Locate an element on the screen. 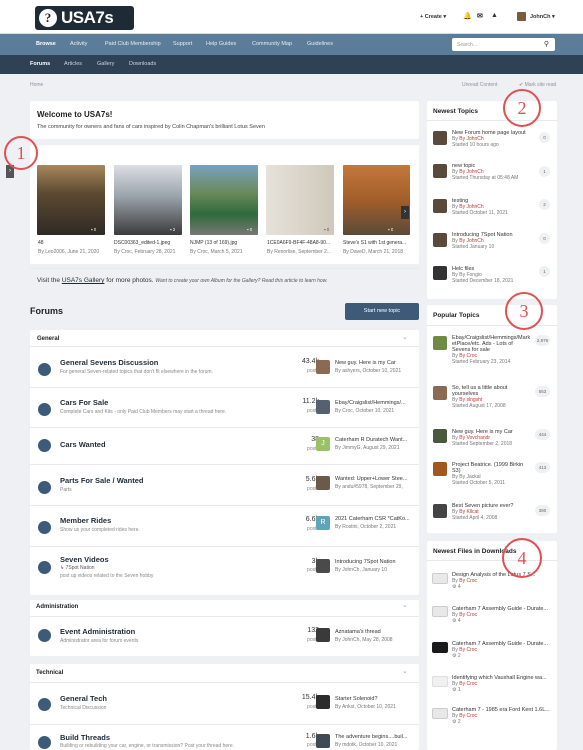  last-post-title: Aznatama's thread is located at coordinates (377, 632).